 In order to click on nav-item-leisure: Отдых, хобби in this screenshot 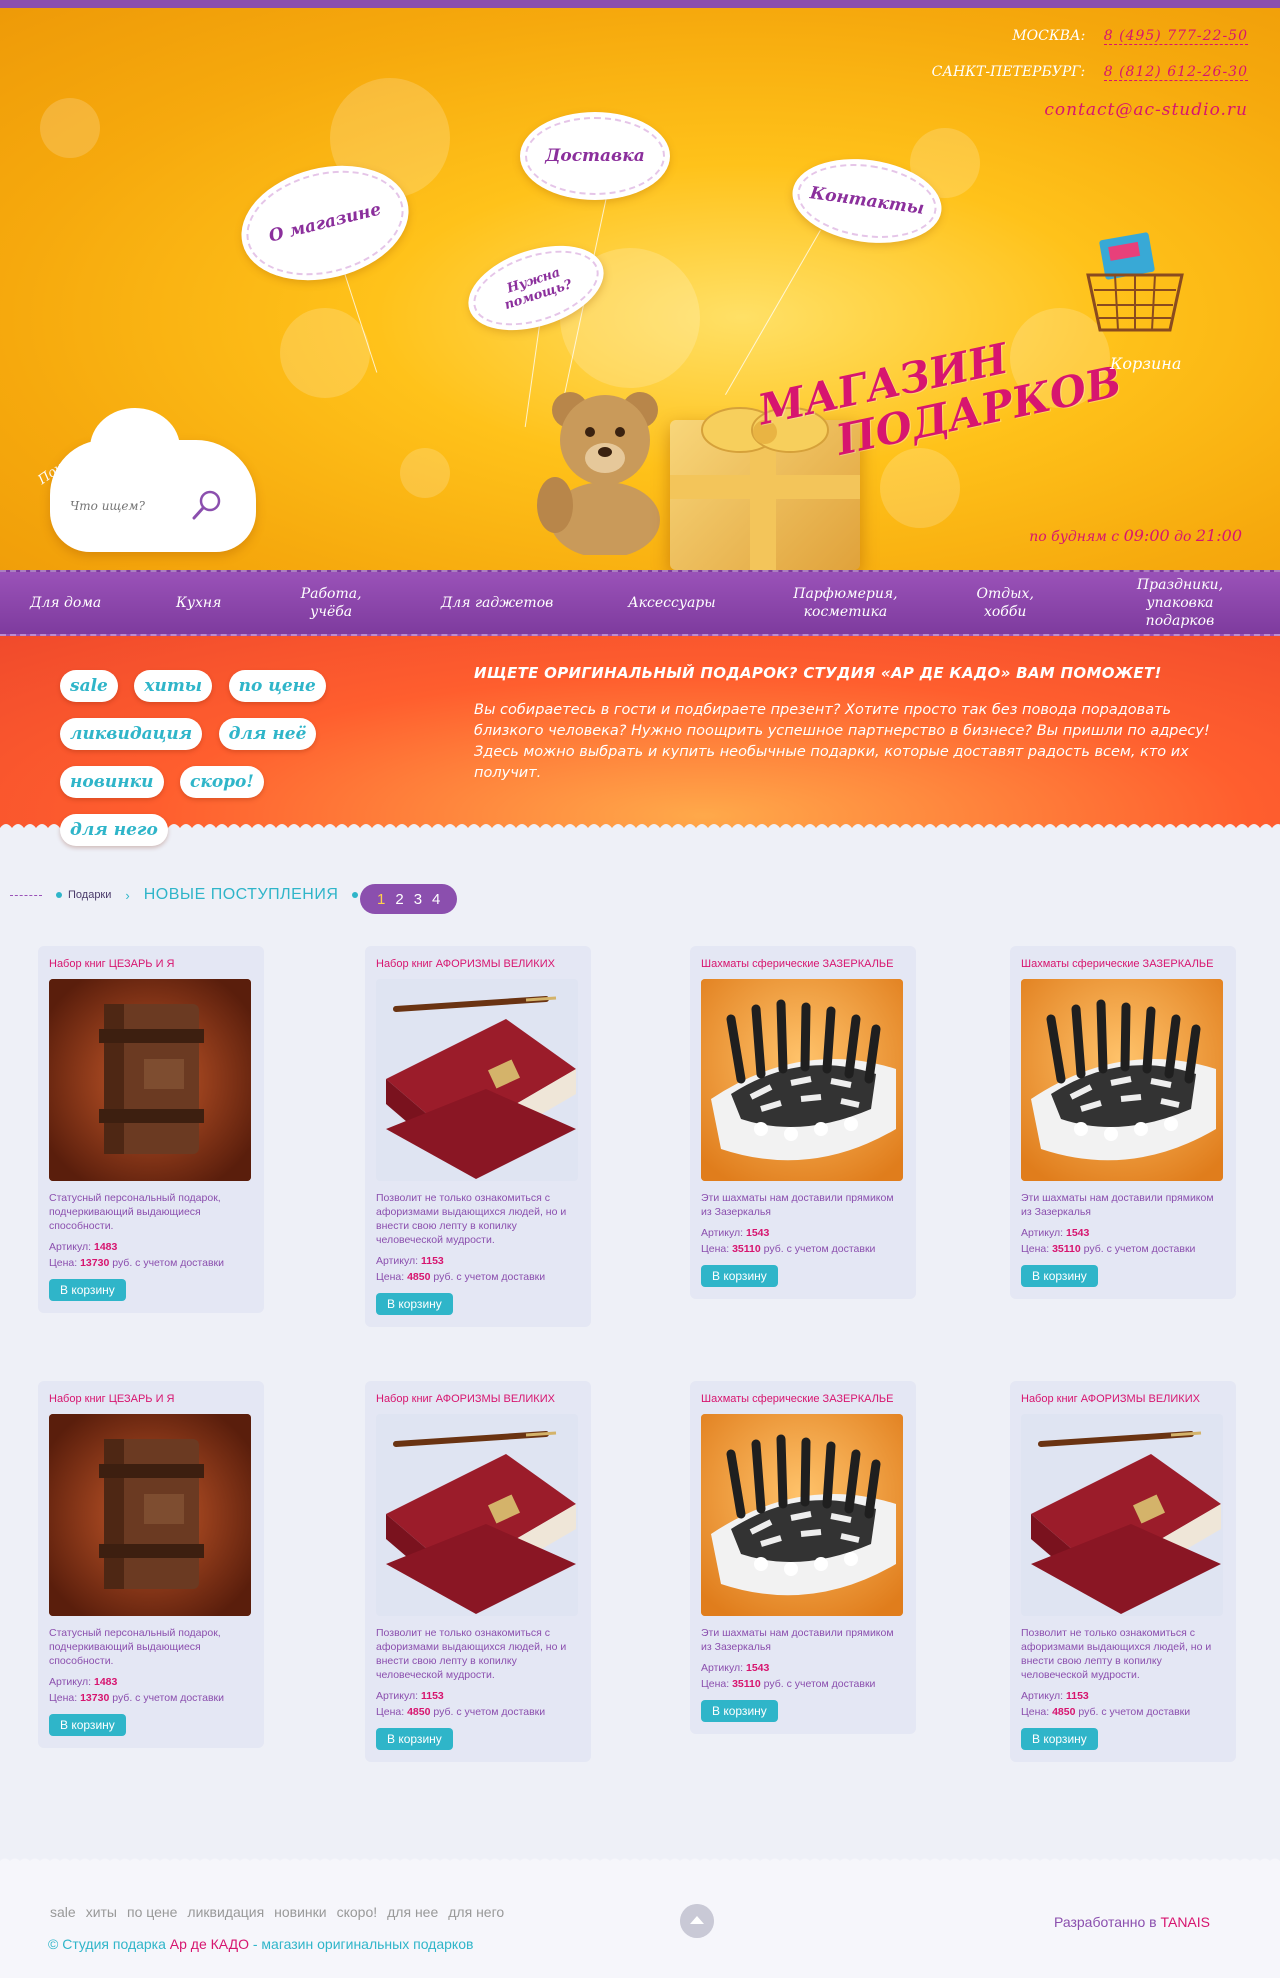, I will do `click(1005, 603)`.